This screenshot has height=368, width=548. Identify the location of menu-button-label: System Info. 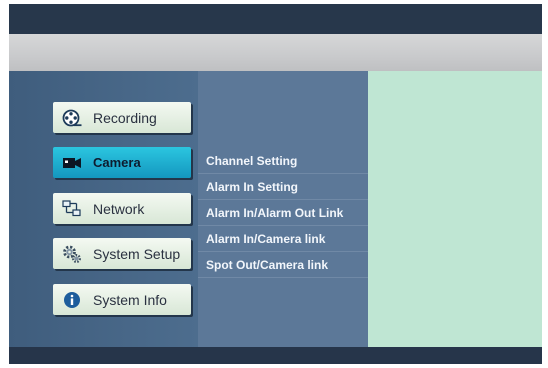
(130, 299).